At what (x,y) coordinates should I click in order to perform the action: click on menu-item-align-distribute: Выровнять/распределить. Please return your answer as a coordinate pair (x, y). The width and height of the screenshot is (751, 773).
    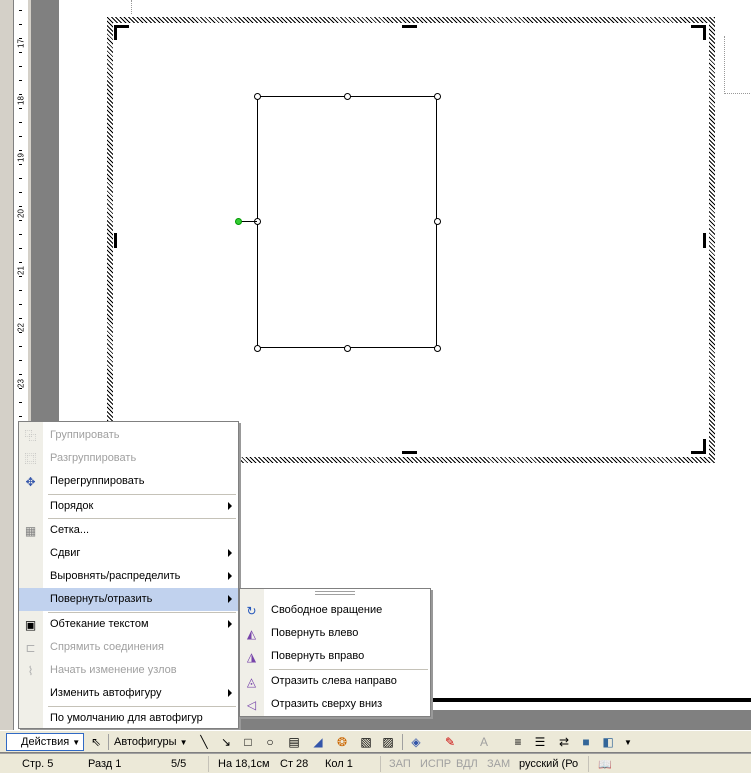
    Looking at the image, I should click on (128, 576).